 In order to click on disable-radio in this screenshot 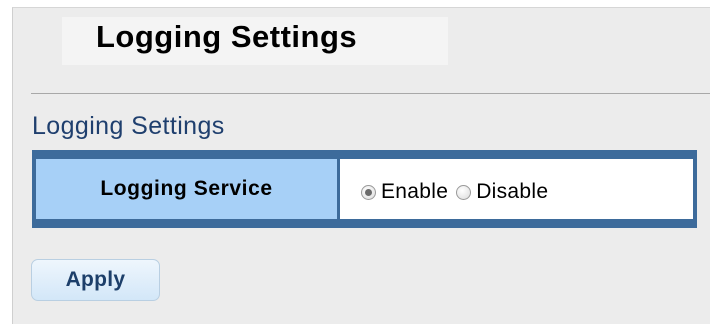, I will do `click(464, 192)`.